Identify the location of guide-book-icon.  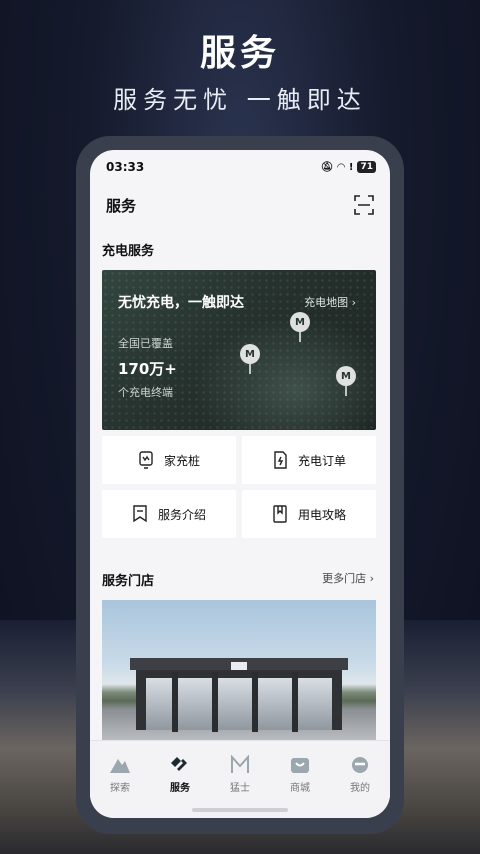
(280, 514).